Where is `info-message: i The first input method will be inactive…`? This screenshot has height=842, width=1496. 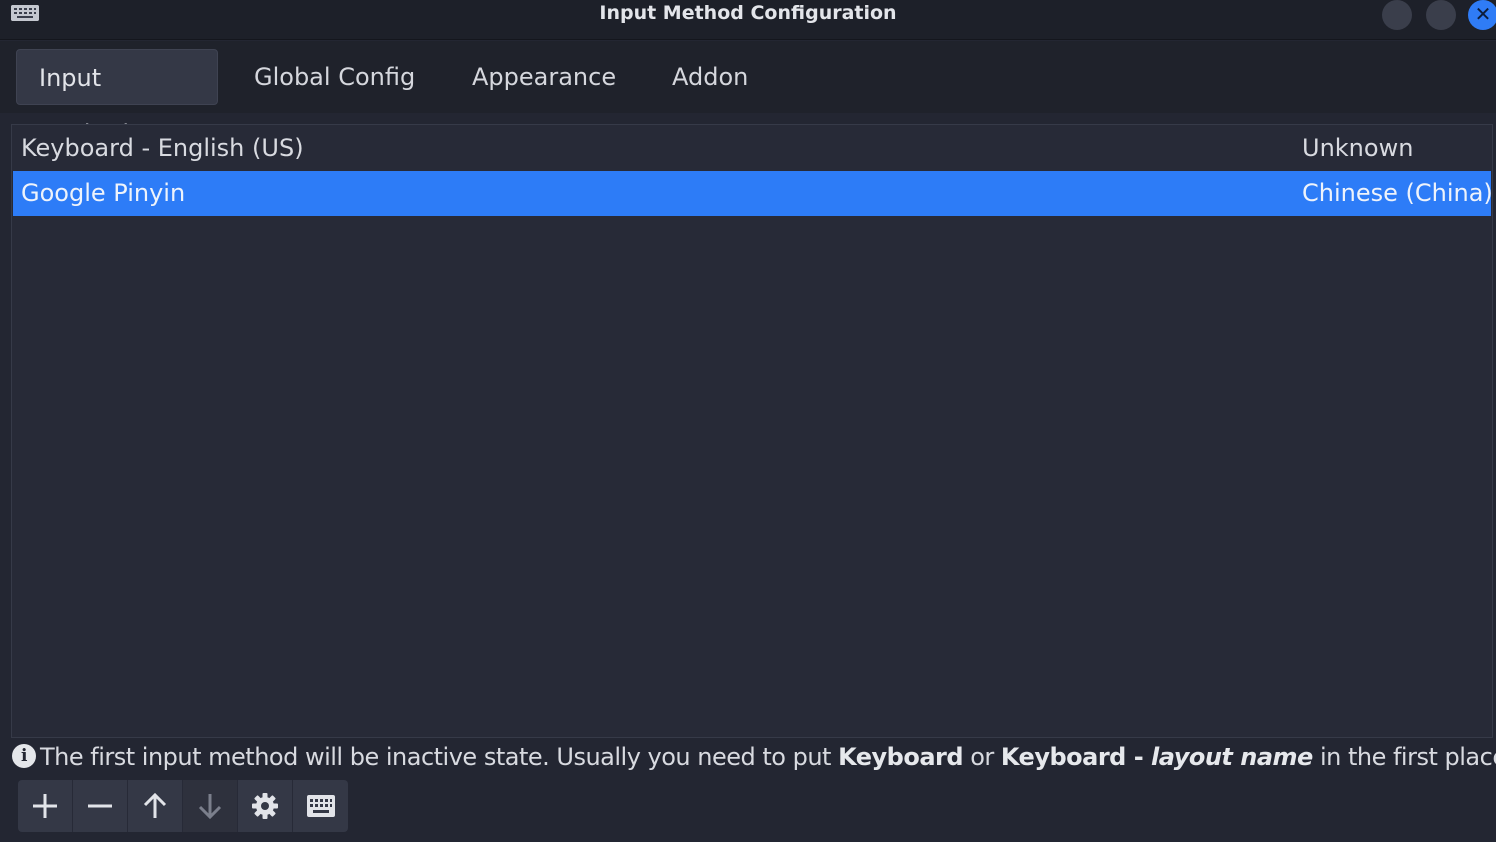
info-message: i The first input method will be inactive… is located at coordinates (754, 757).